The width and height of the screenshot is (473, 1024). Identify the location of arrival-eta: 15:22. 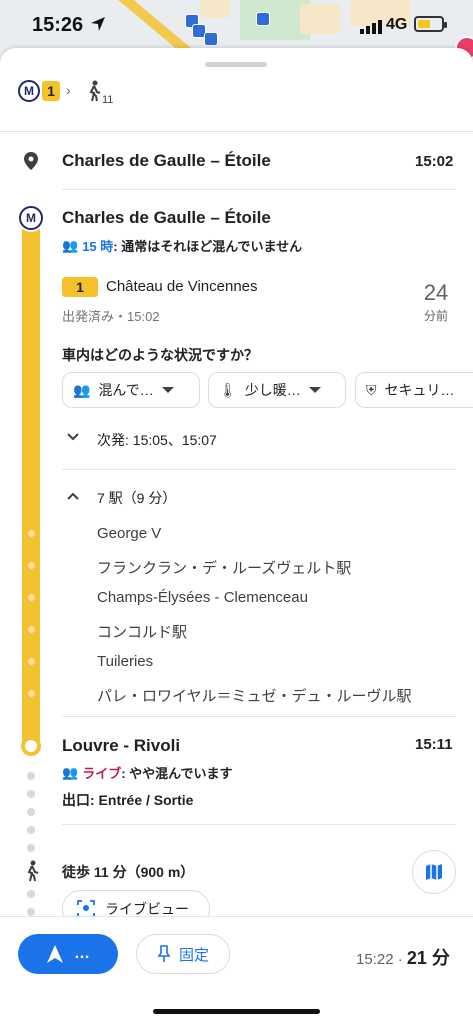
(375, 959).